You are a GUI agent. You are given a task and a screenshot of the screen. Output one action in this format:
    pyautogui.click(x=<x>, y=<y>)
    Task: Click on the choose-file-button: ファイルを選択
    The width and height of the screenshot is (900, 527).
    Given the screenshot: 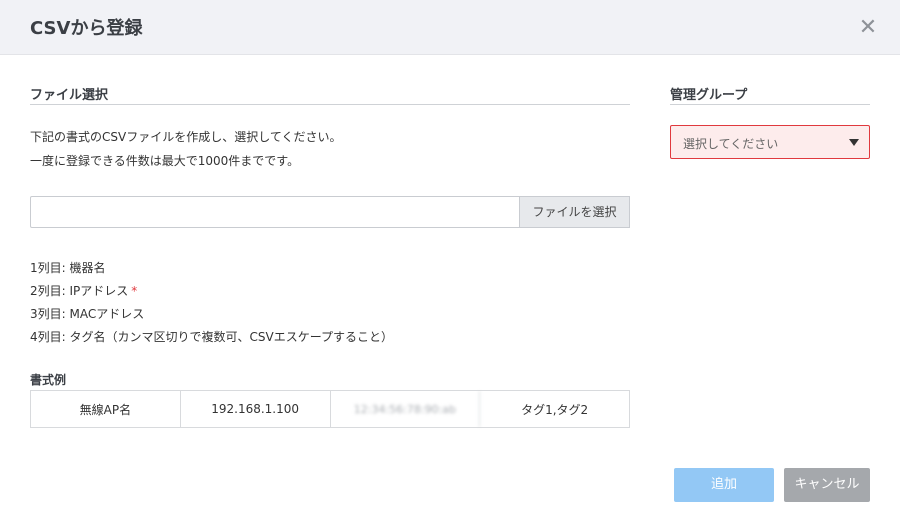 What is the action you would take?
    pyautogui.click(x=575, y=212)
    